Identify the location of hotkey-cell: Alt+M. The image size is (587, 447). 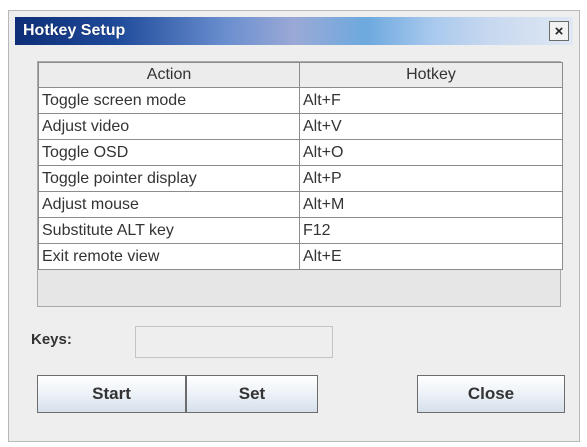
(431, 204).